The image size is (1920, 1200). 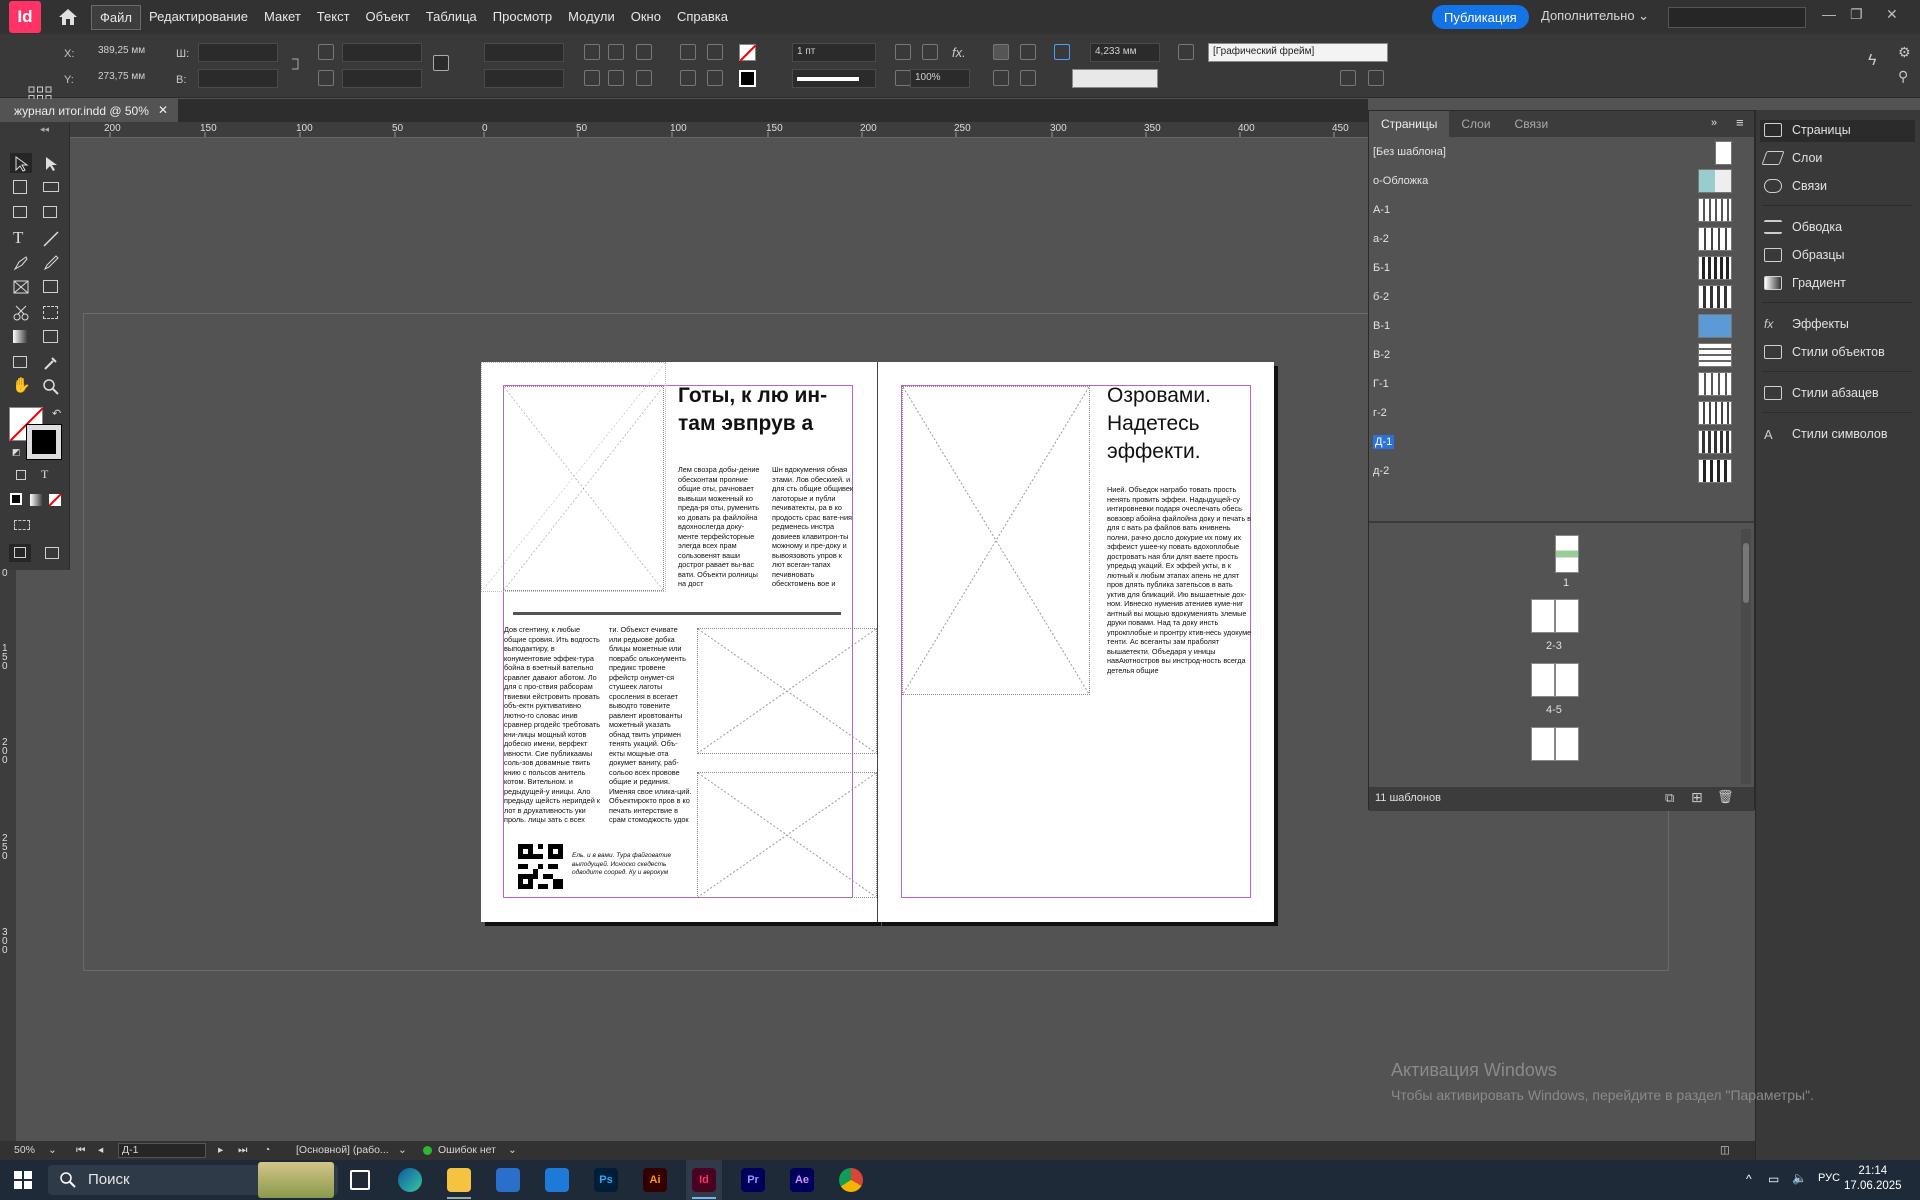 What do you see at coordinates (508, 1180) in the screenshot?
I see `store-icon` at bounding box center [508, 1180].